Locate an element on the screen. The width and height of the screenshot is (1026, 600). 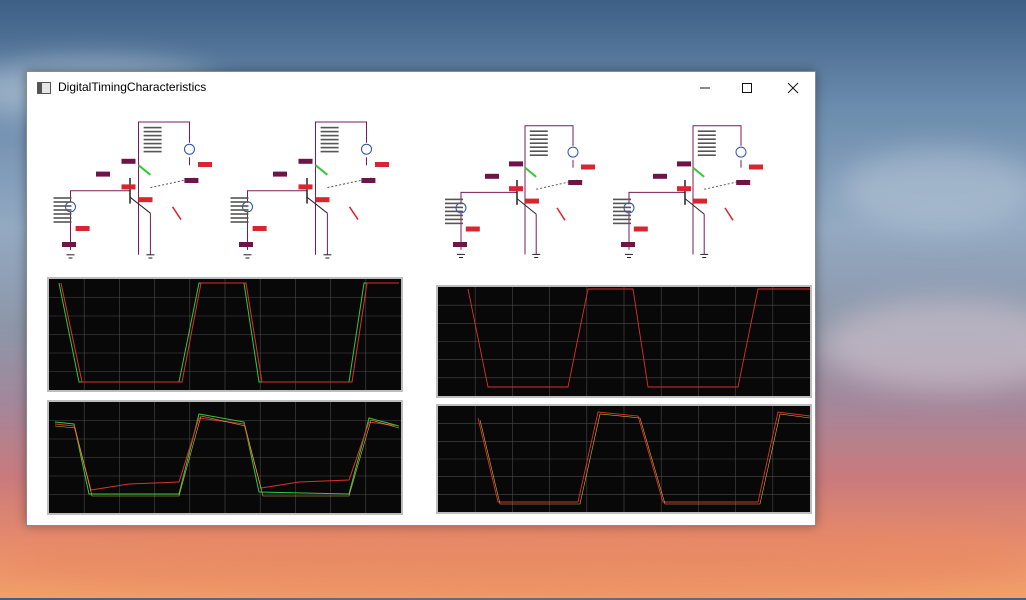
scope-bottom-right is located at coordinates (624, 459).